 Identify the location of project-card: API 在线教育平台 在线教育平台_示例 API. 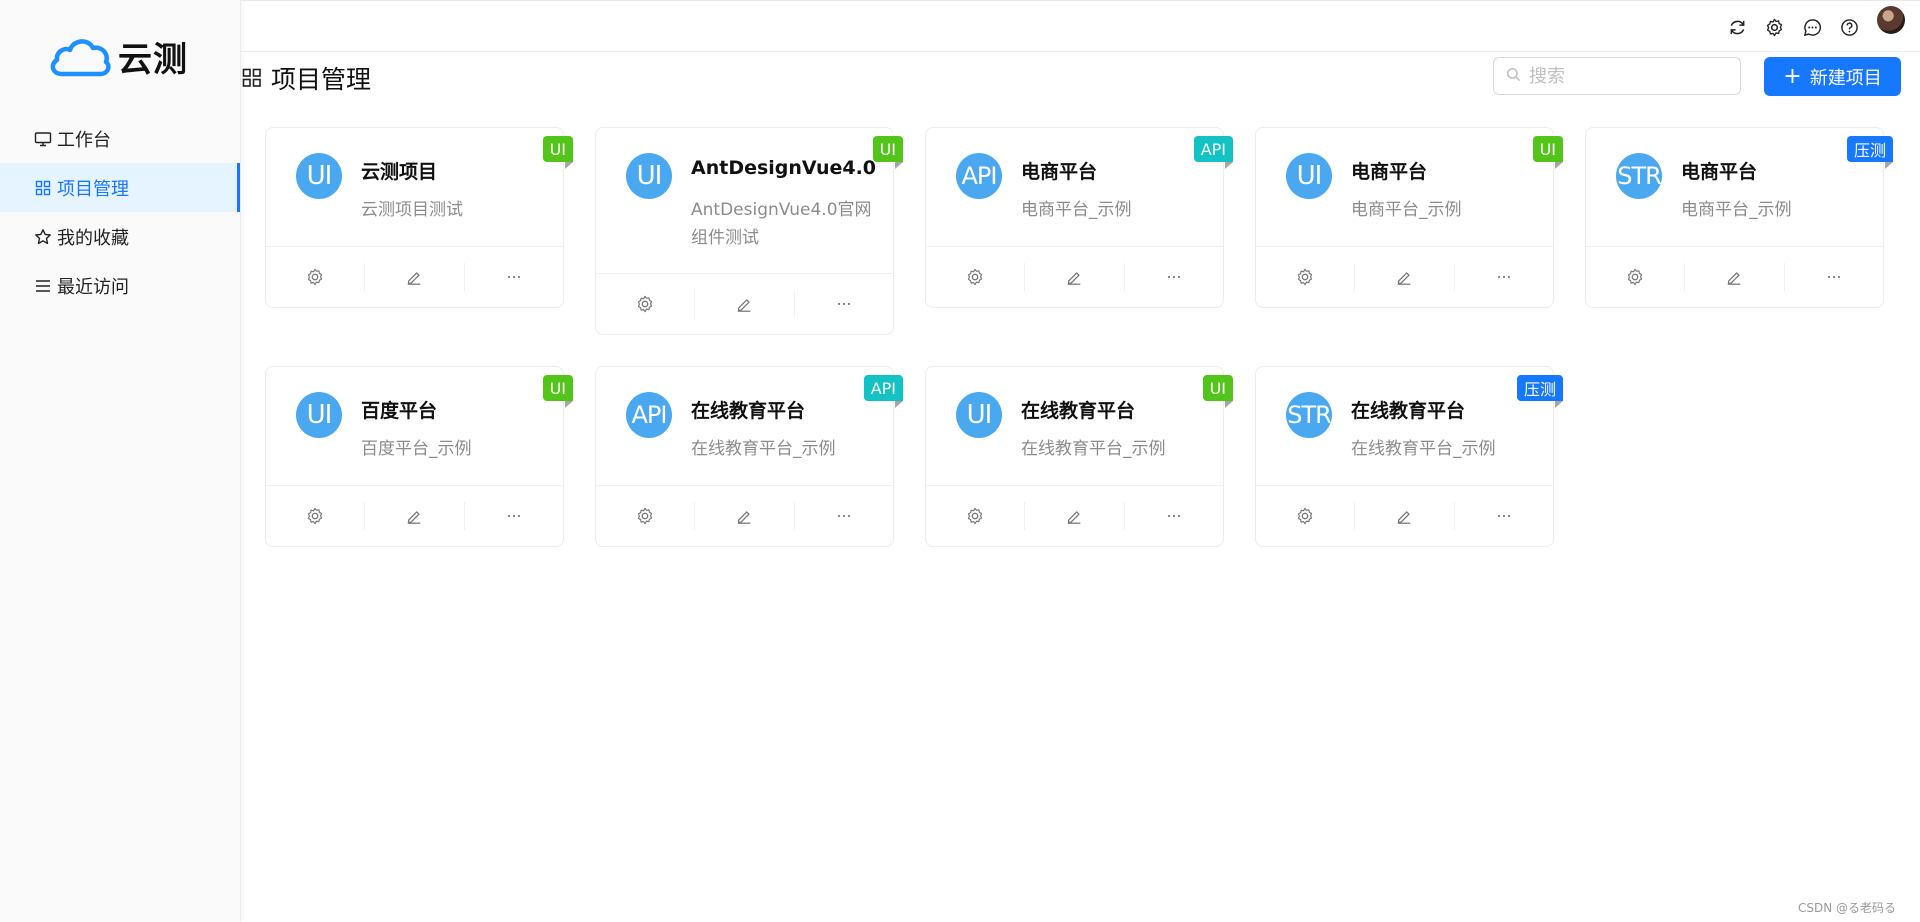
(749, 456).